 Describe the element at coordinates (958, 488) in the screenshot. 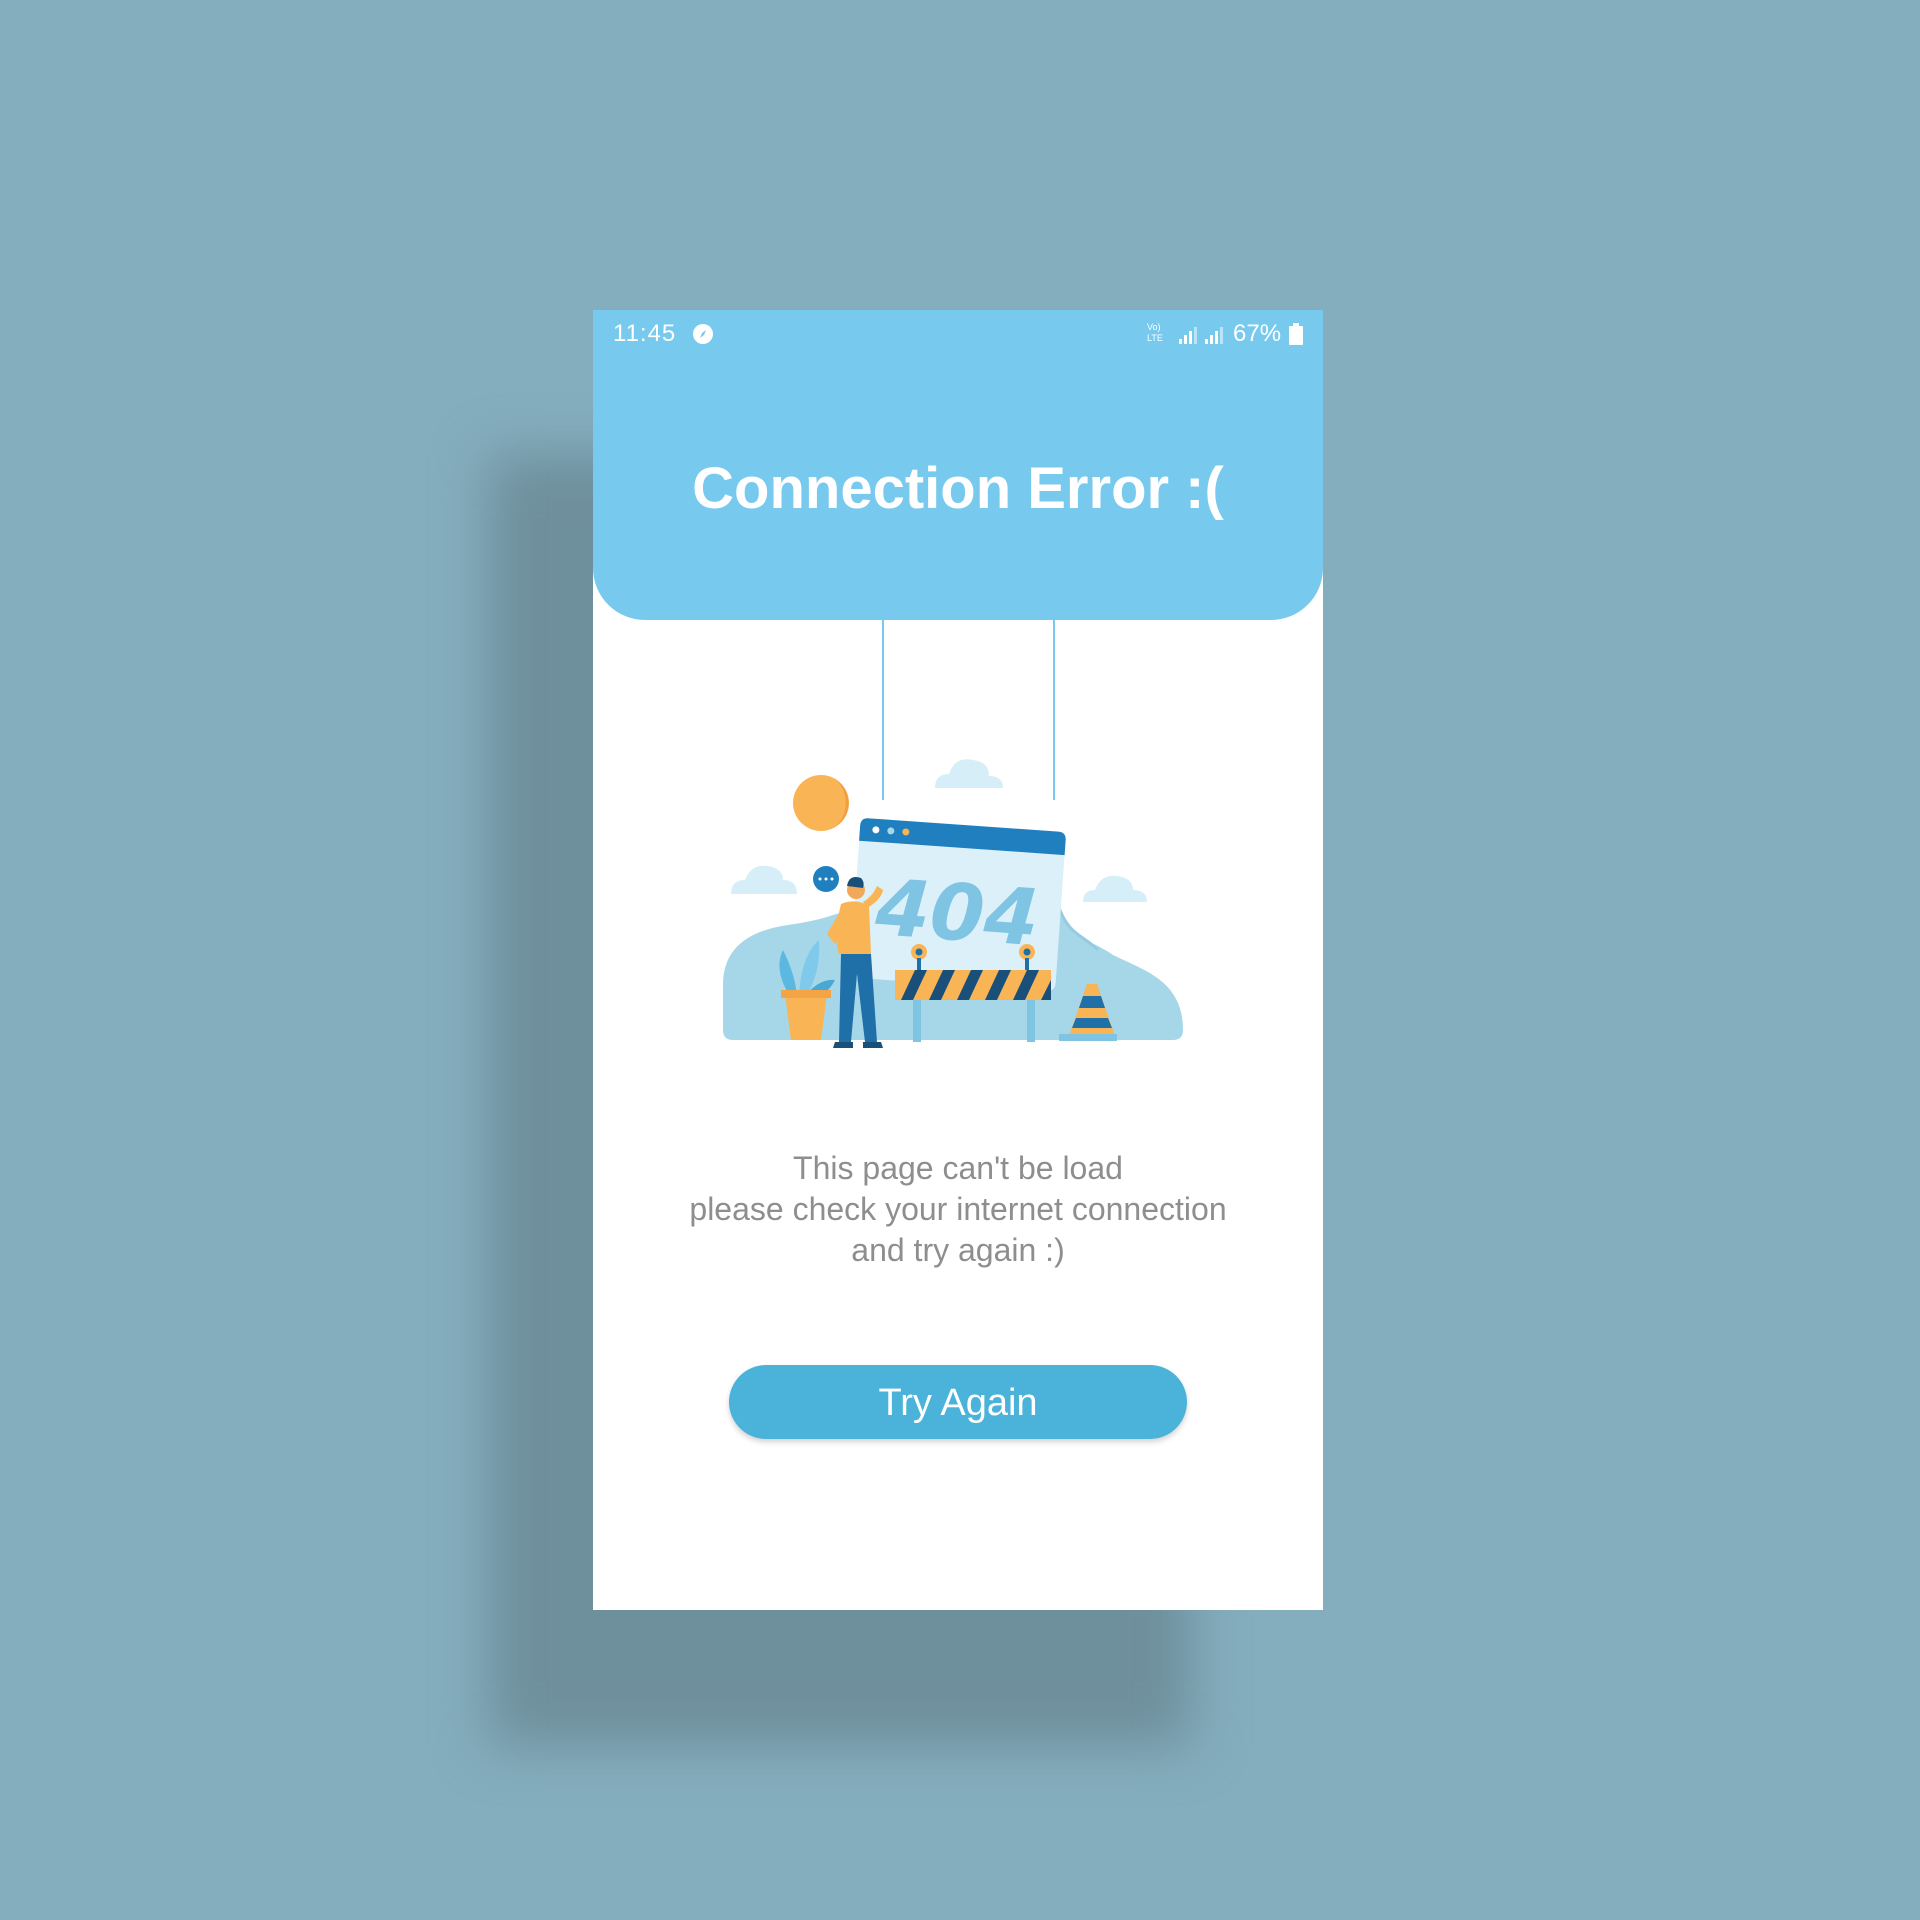

I see `page-title: Connection Error :(` at that location.